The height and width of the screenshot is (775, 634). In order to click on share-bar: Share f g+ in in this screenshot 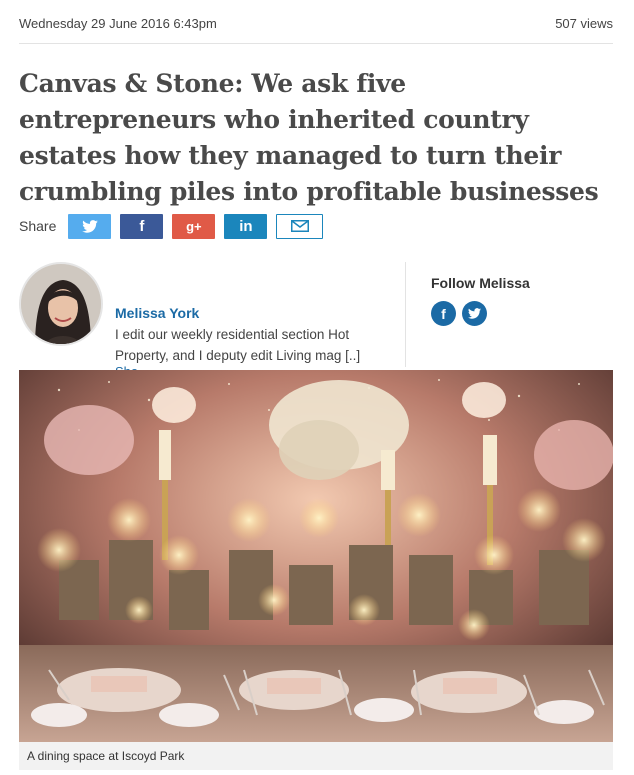, I will do `click(175, 226)`.